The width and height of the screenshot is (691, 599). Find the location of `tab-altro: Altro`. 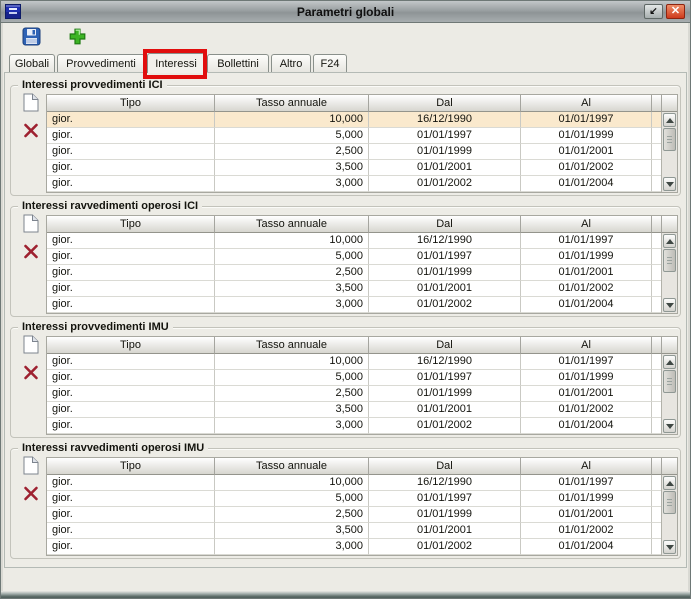

tab-altro: Altro is located at coordinates (291, 63).